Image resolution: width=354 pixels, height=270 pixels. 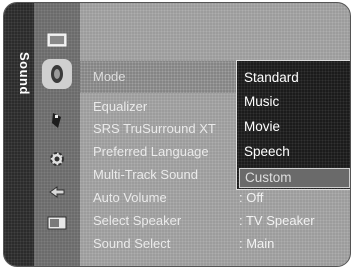 What do you see at coordinates (151, 152) in the screenshot?
I see `menu-item-preferred-language: Preferred Language` at bounding box center [151, 152].